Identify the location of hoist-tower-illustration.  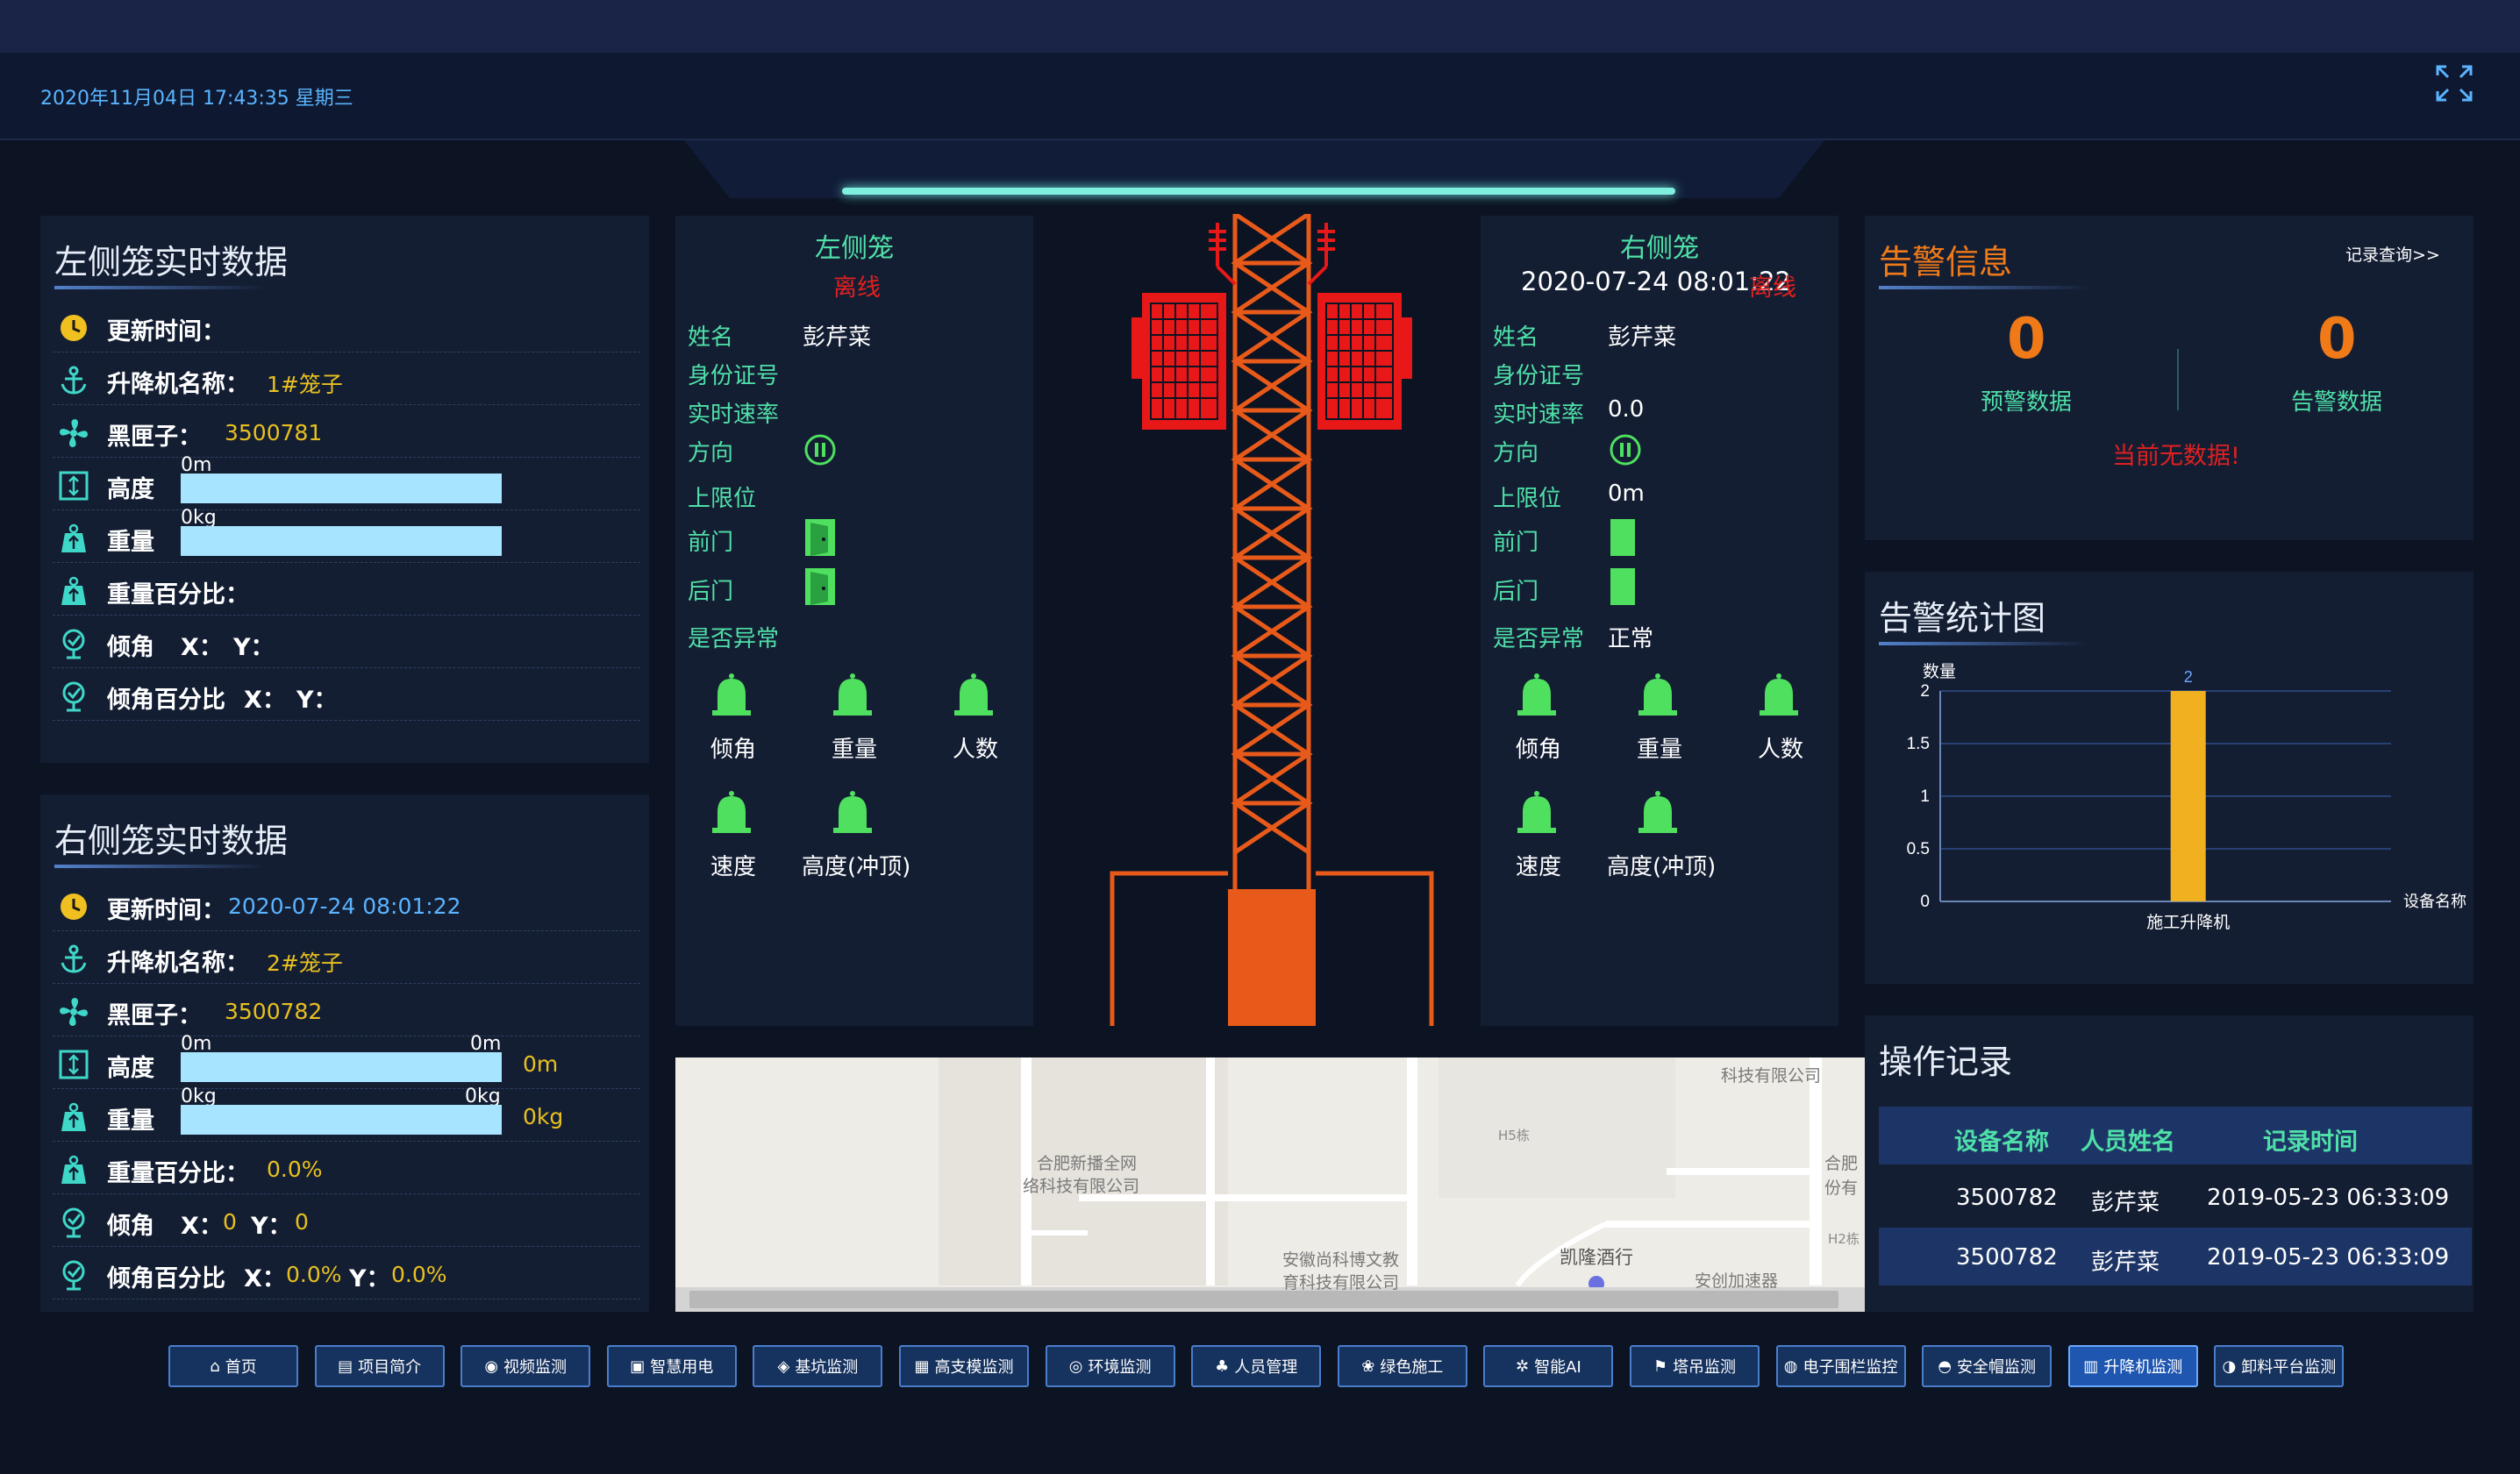
(1272, 620).